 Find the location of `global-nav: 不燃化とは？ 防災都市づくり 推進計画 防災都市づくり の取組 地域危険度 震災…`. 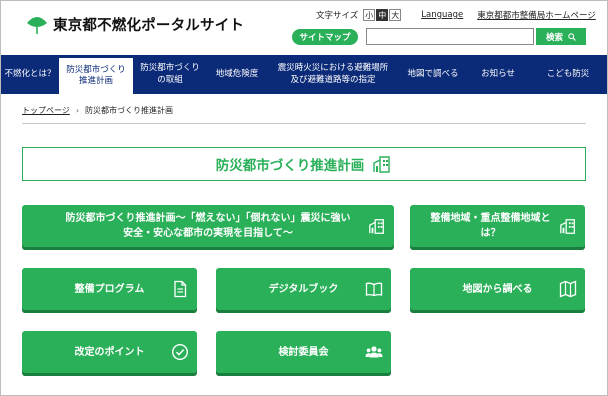

global-nav: 不燃化とは？ 防災都市づくり 推進計画 防災都市づくり の取組 地域危険度 震災… is located at coordinates (304, 74).